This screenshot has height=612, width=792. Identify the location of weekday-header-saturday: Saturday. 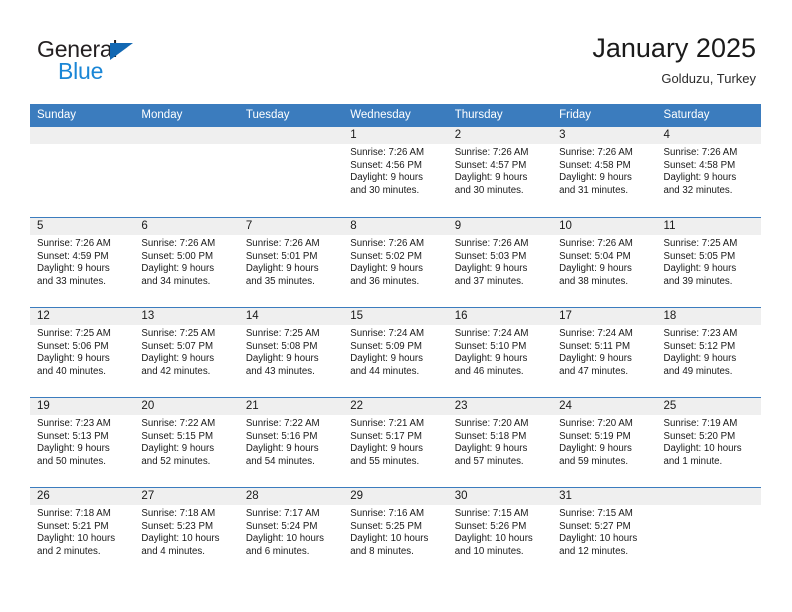
(686, 115).